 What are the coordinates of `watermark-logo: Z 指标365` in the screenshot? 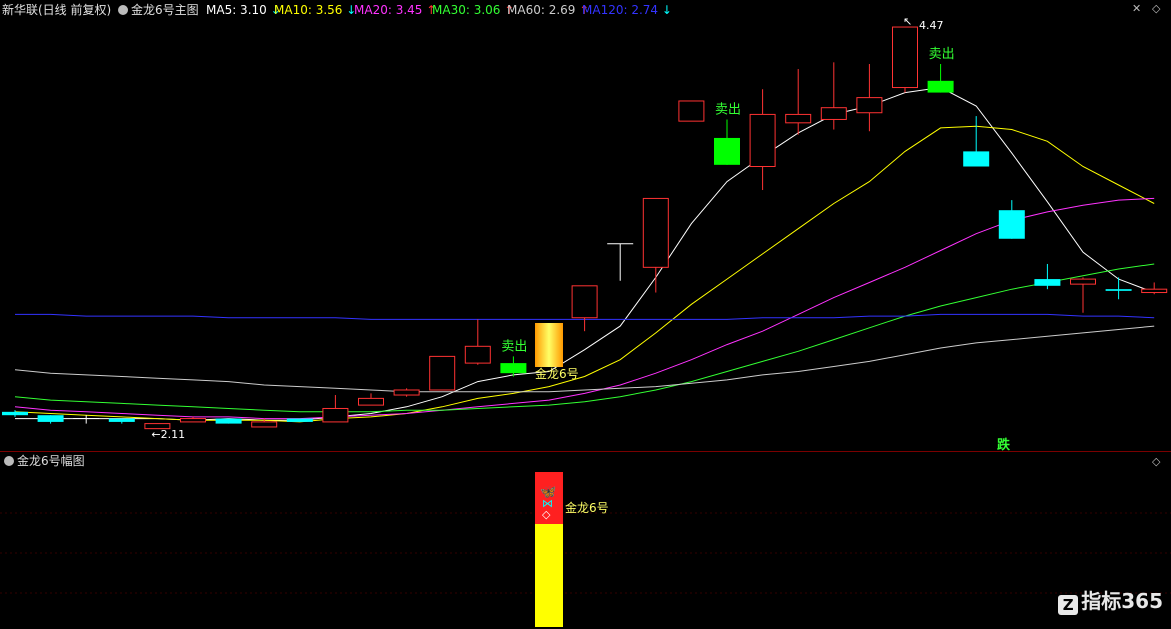 It's located at (1110, 600).